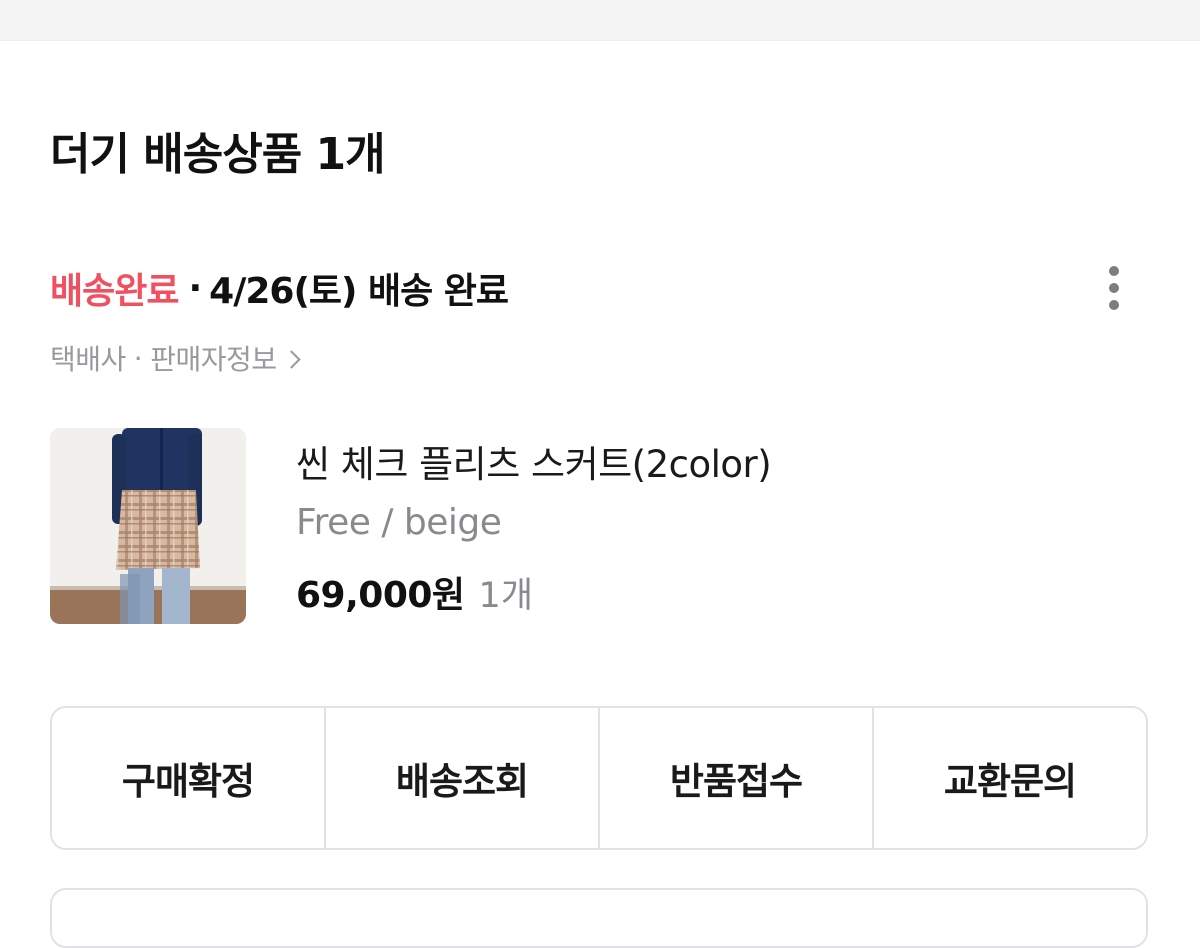 The width and height of the screenshot is (1200, 948). What do you see at coordinates (1010, 778) in the screenshot?
I see `exchange-inquiry-button: 교환문의` at bounding box center [1010, 778].